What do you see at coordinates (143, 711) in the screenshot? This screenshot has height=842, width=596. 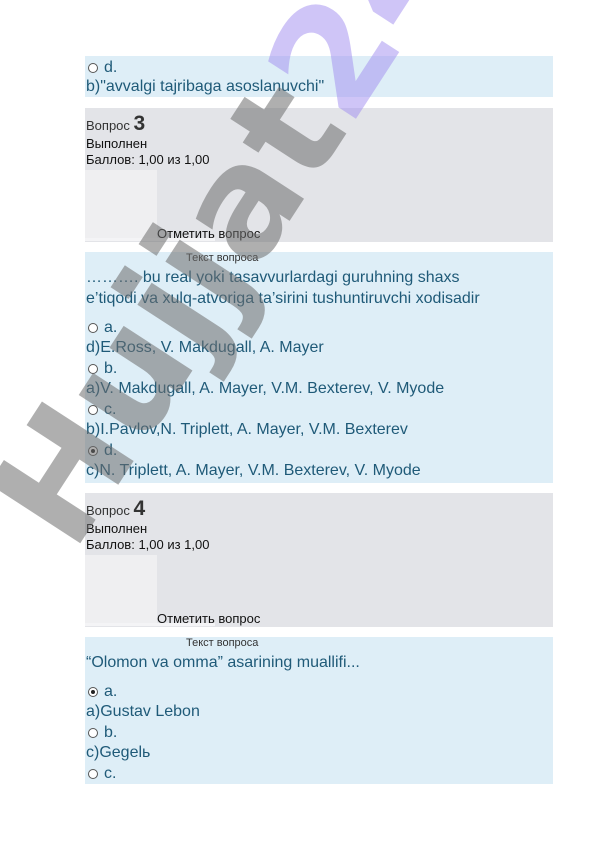 I see `option-text: a)Gustav Lebon` at bounding box center [143, 711].